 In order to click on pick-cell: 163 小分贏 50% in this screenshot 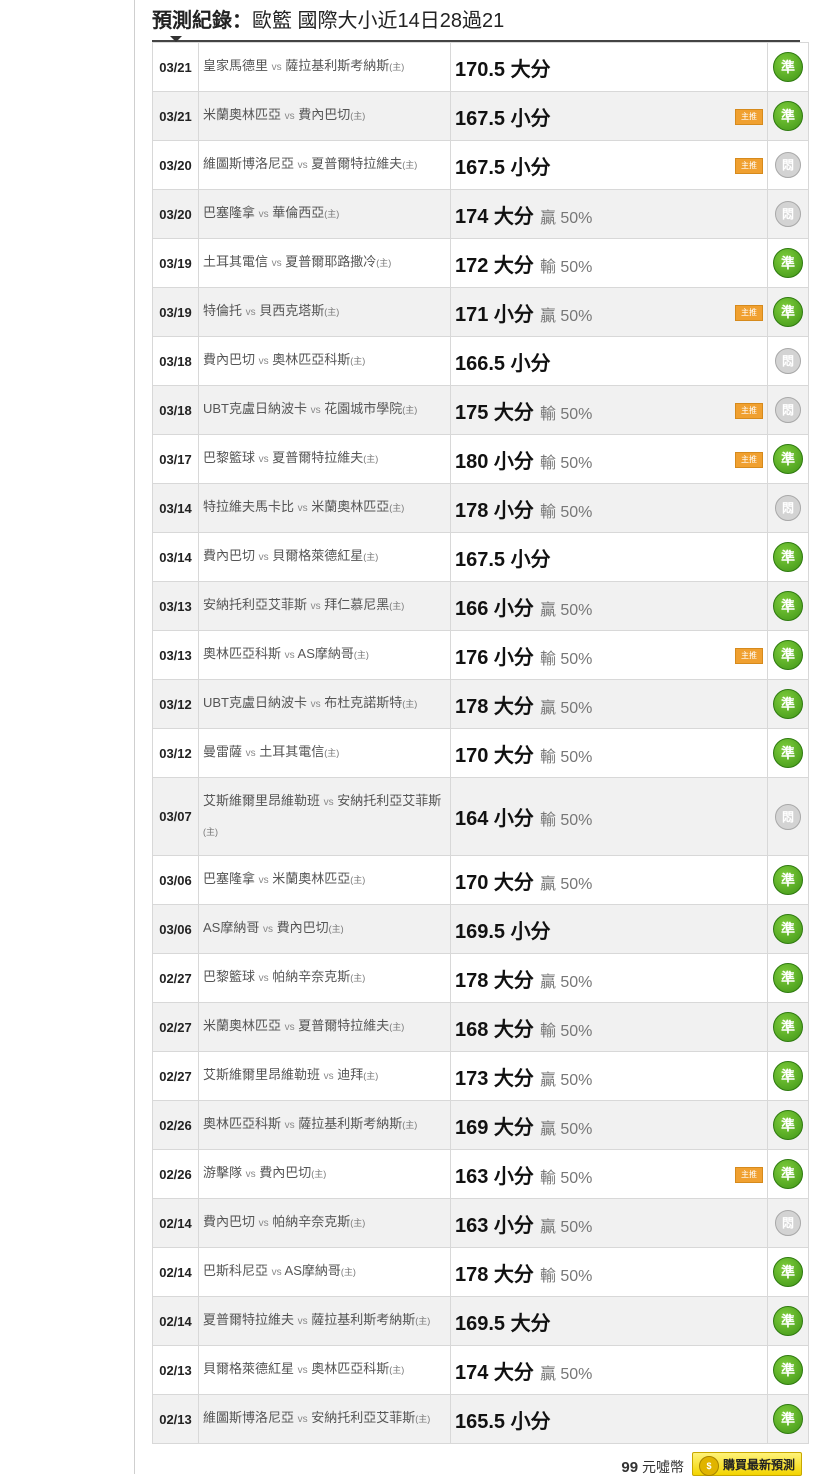, I will do `click(609, 1223)`.